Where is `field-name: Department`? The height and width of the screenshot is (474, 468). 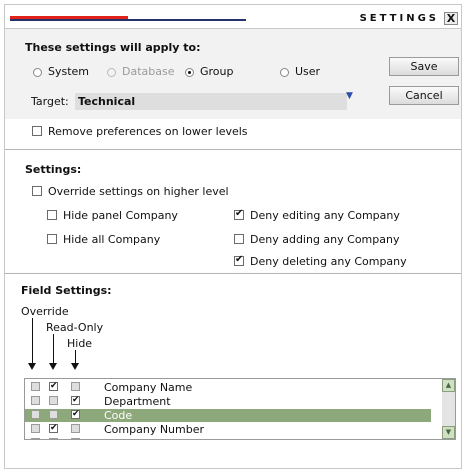
field-name: Department is located at coordinates (137, 401).